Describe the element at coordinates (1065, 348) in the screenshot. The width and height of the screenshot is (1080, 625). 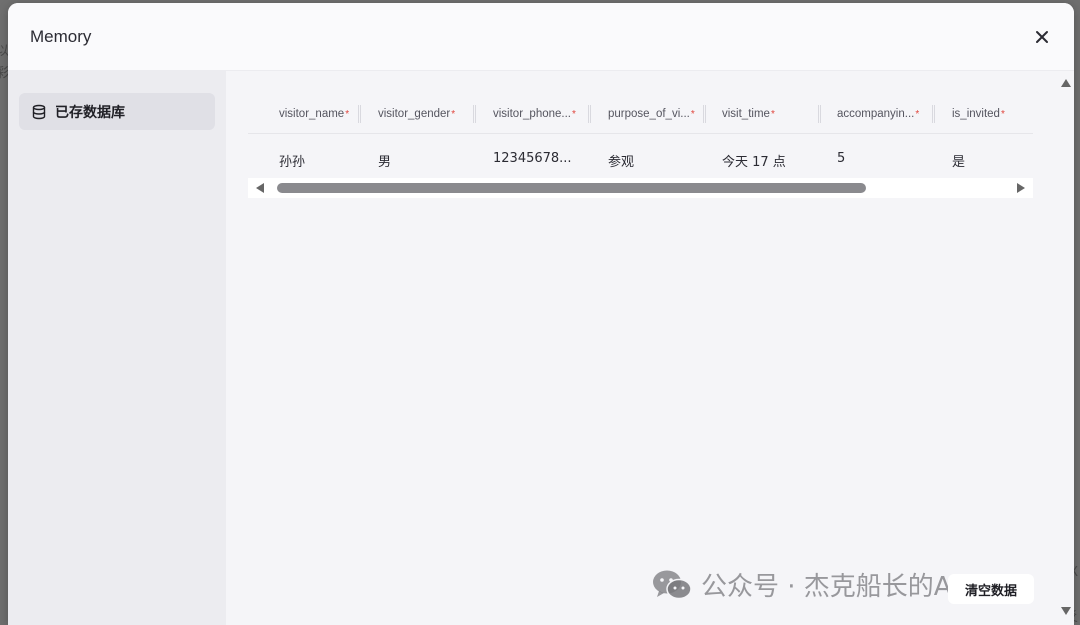
I see `vertical-scrollbar` at that location.